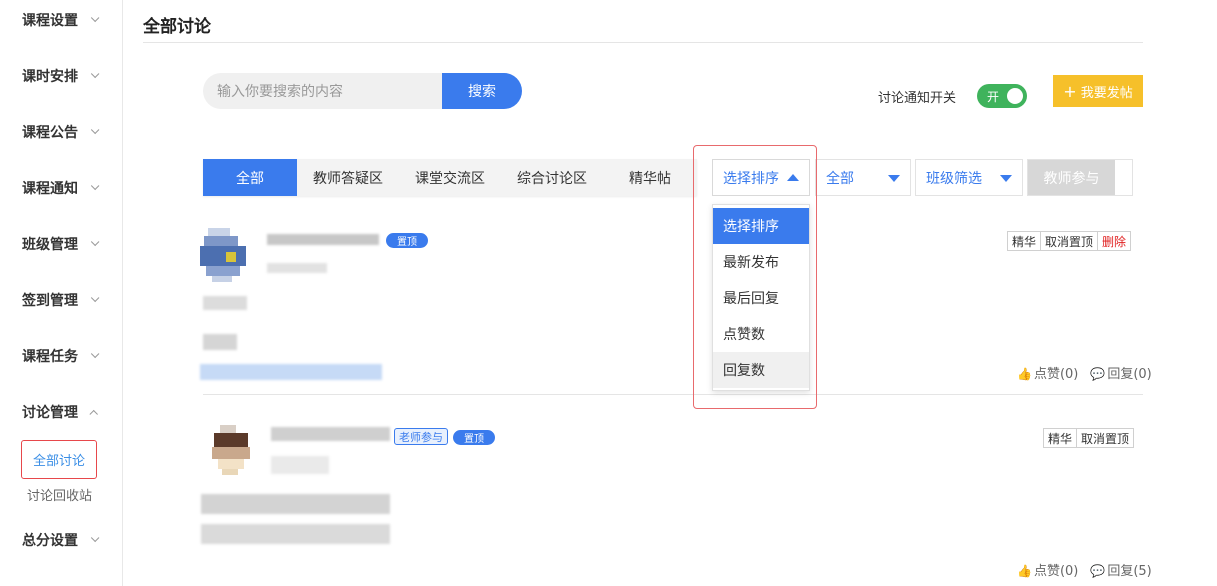  I want to click on sort-select: 选择排序, so click(761, 177).